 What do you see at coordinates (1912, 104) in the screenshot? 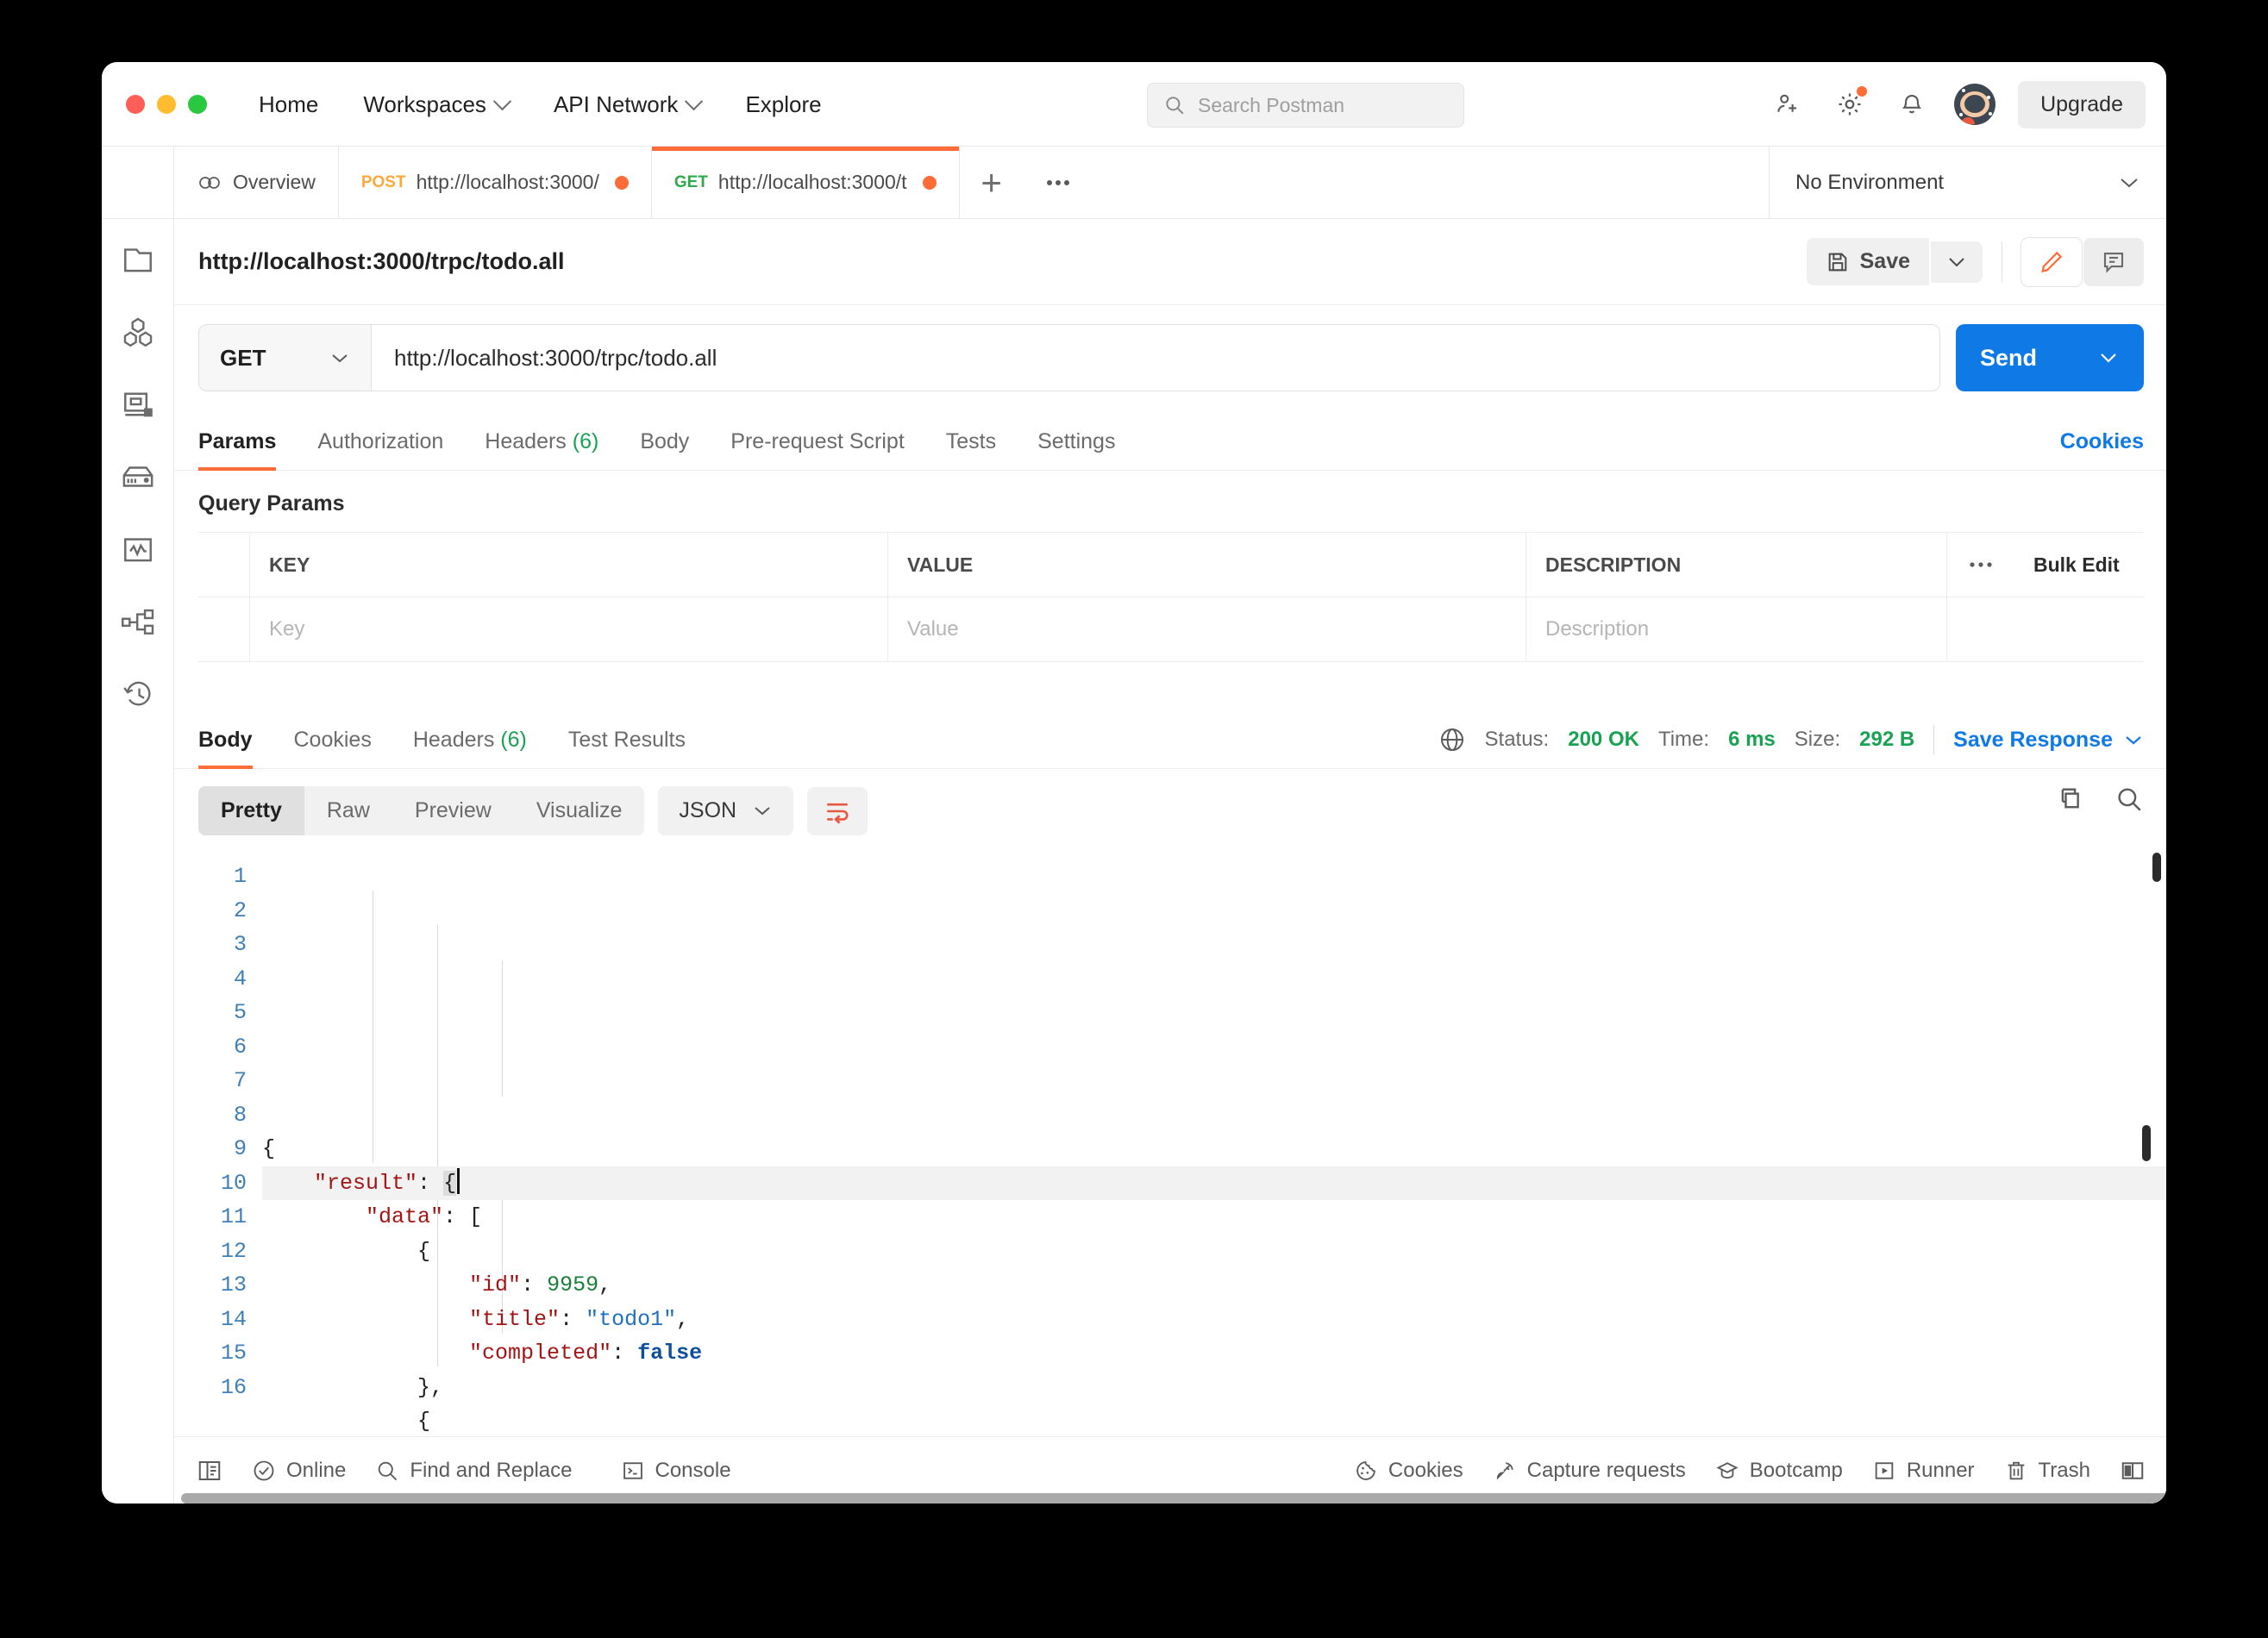
I see `bell-icon` at bounding box center [1912, 104].